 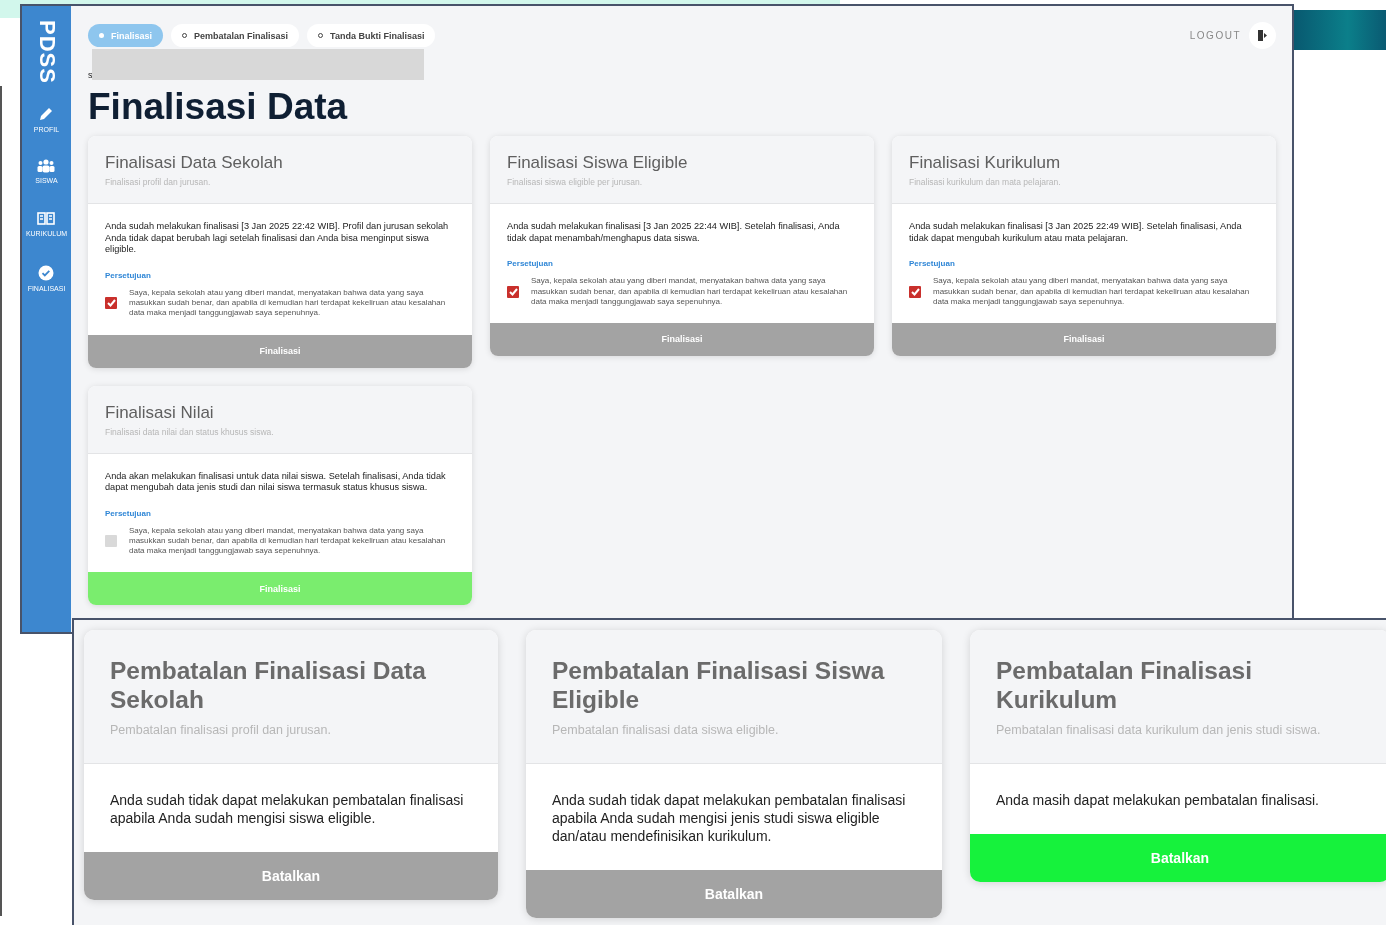 What do you see at coordinates (46, 218) in the screenshot?
I see `book-icon` at bounding box center [46, 218].